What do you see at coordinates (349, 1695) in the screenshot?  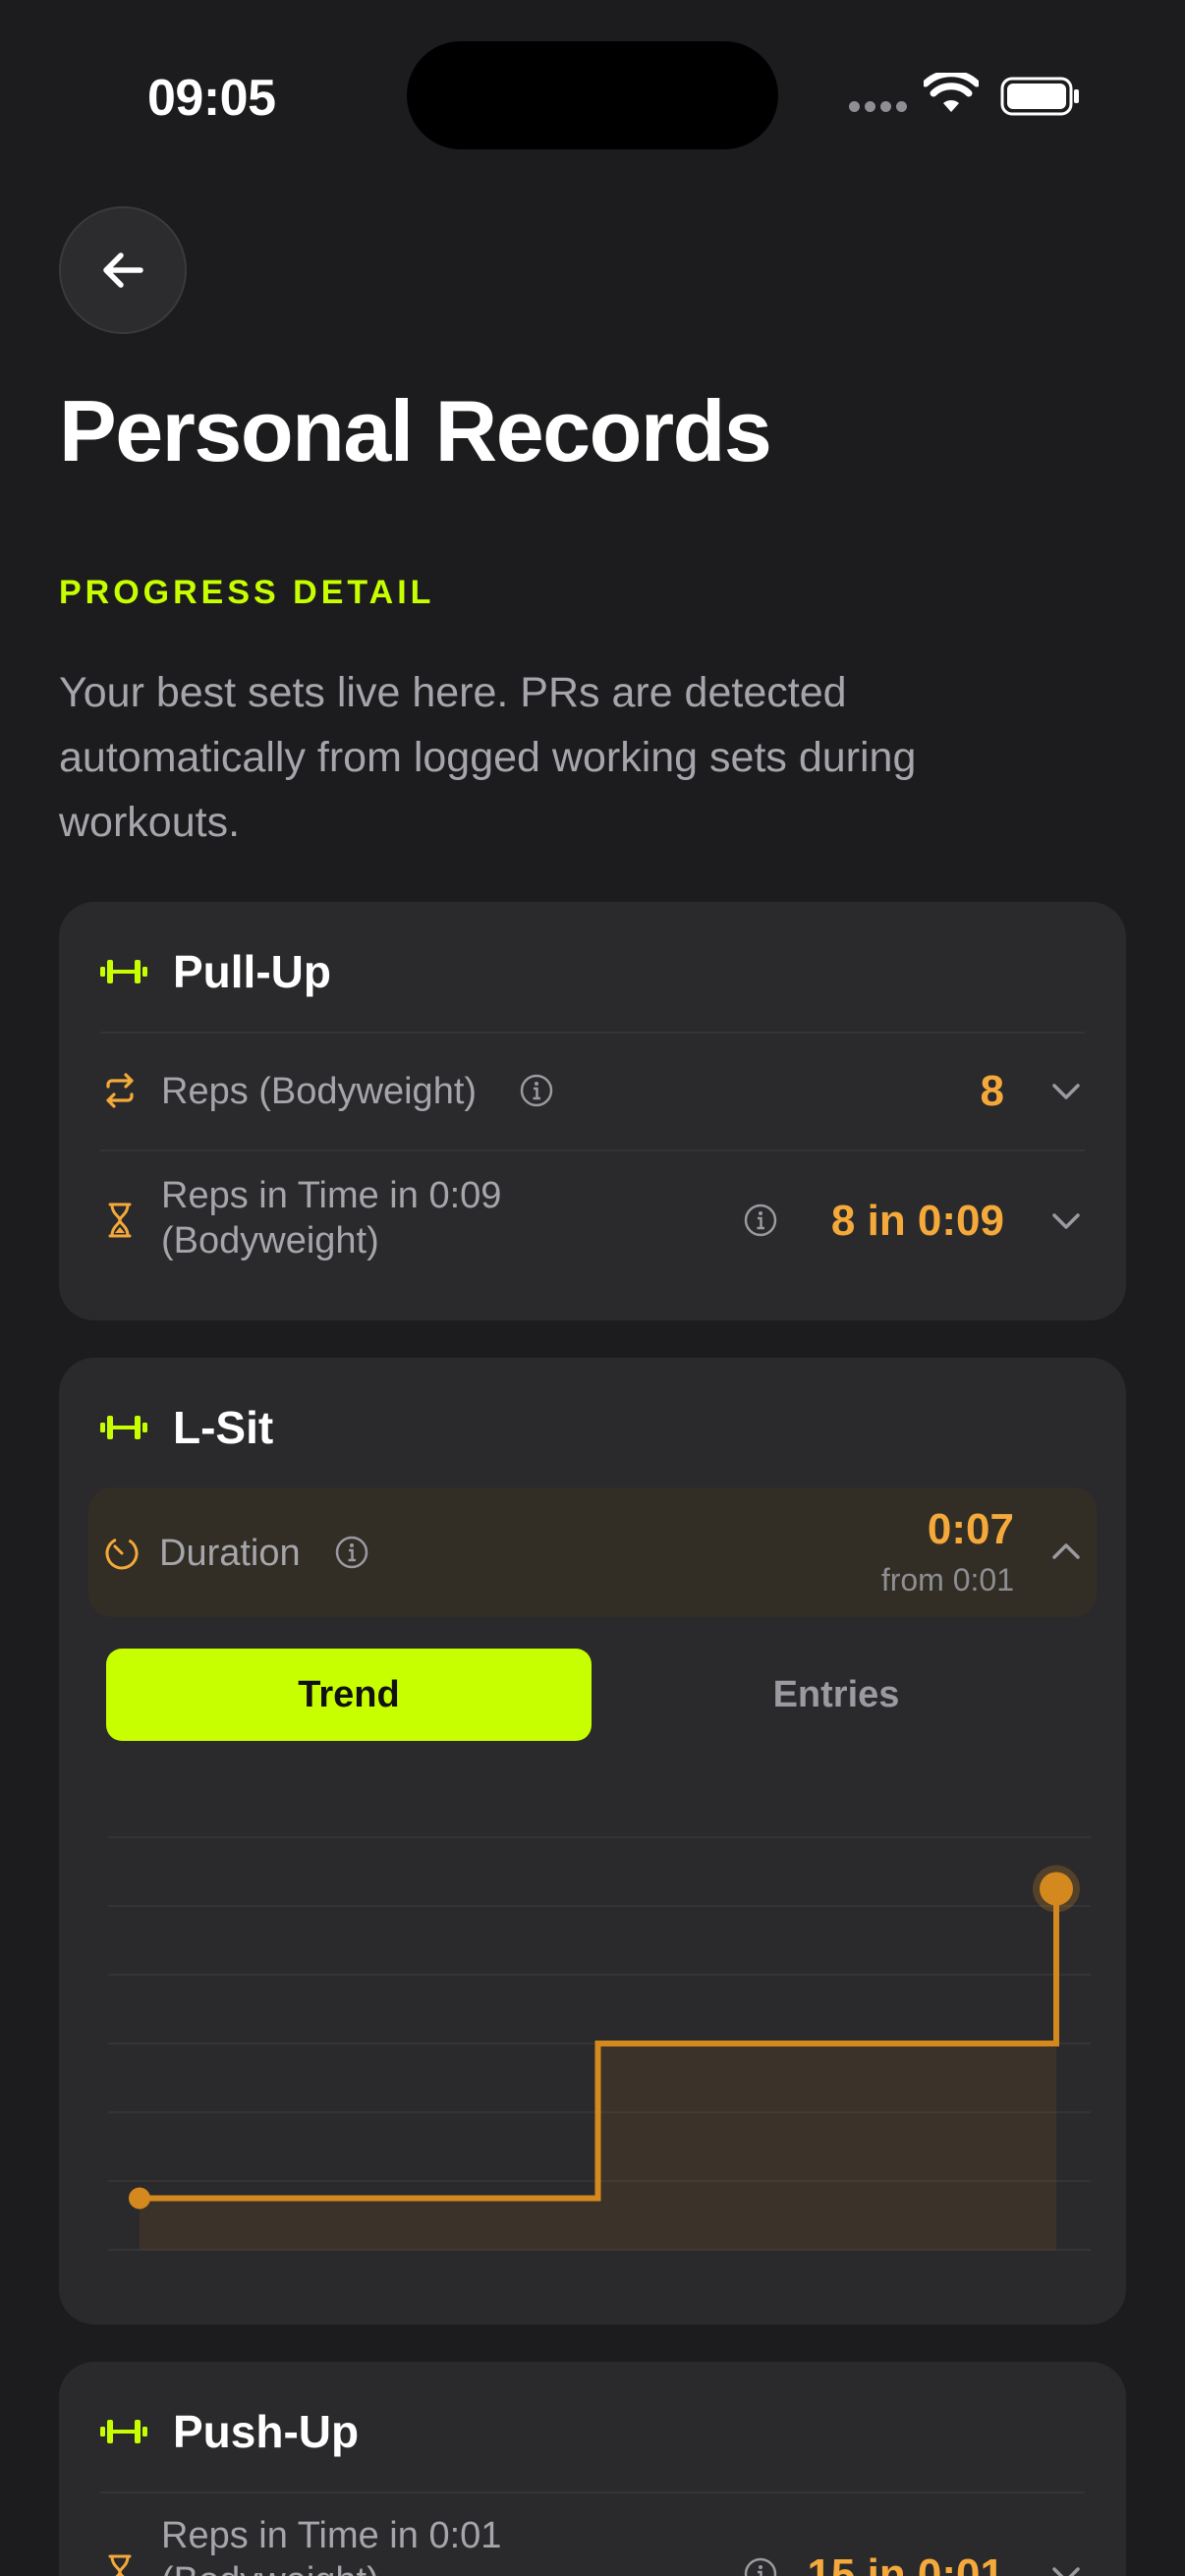 I see `tab-trend: Trend` at bounding box center [349, 1695].